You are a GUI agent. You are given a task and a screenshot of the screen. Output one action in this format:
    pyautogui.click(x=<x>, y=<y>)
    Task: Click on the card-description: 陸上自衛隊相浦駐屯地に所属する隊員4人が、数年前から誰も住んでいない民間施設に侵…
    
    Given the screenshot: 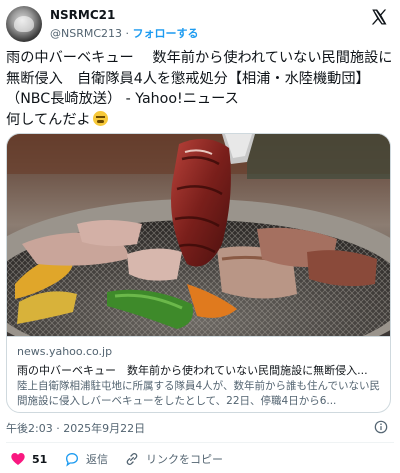 What is the action you would take?
    pyautogui.click(x=198, y=393)
    